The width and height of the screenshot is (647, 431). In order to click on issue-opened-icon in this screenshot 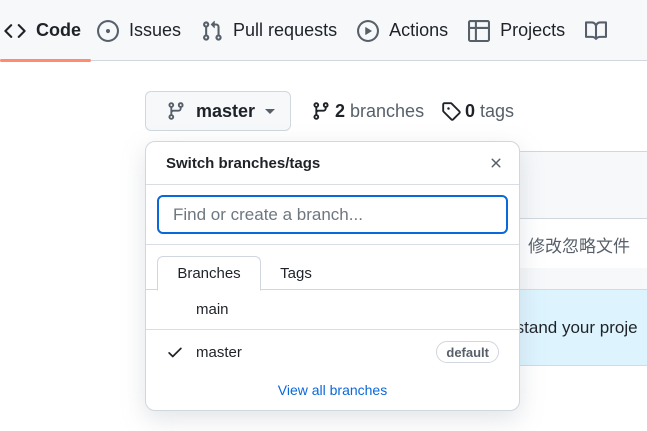, I will do `click(108, 30)`.